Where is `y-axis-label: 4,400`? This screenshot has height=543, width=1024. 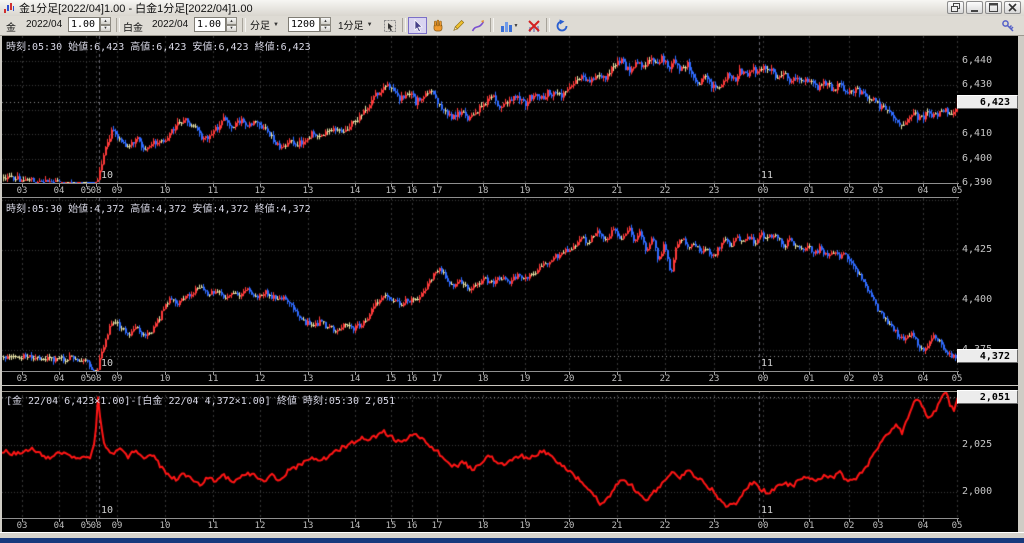
y-axis-label: 4,400 is located at coordinates (977, 299).